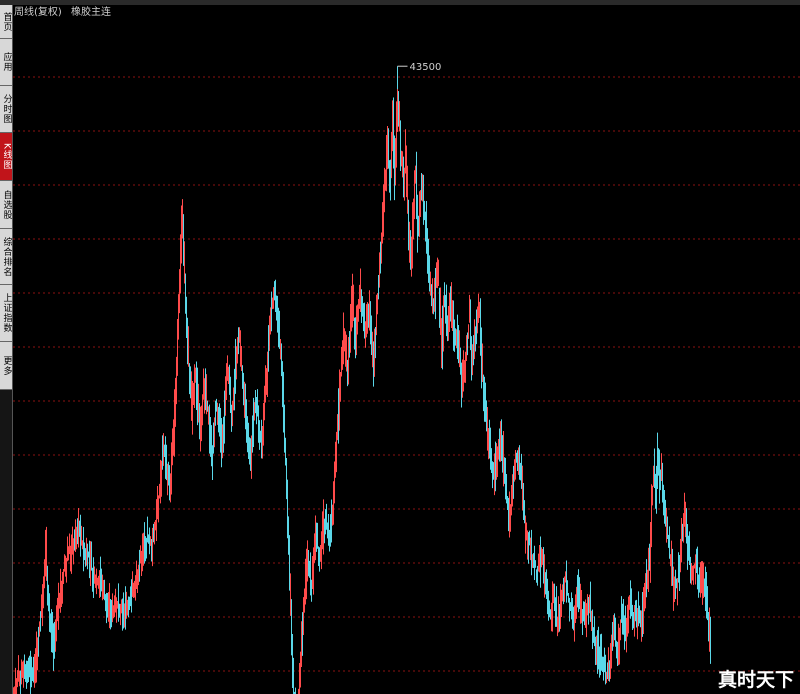 The height and width of the screenshot is (694, 800). What do you see at coordinates (6, 157) in the screenshot?
I see `tab-kline: K线图` at bounding box center [6, 157].